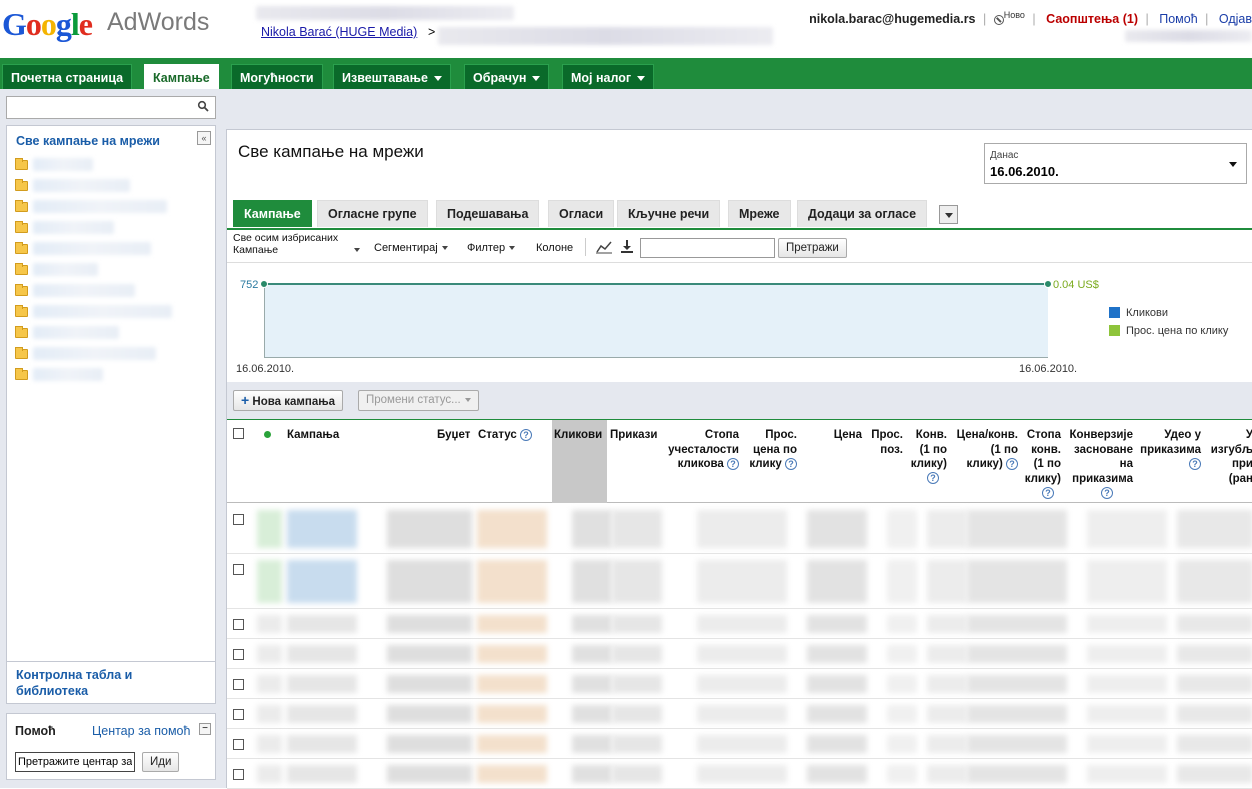 This screenshot has height=789, width=1252. I want to click on sidebar-search-input, so click(111, 107).